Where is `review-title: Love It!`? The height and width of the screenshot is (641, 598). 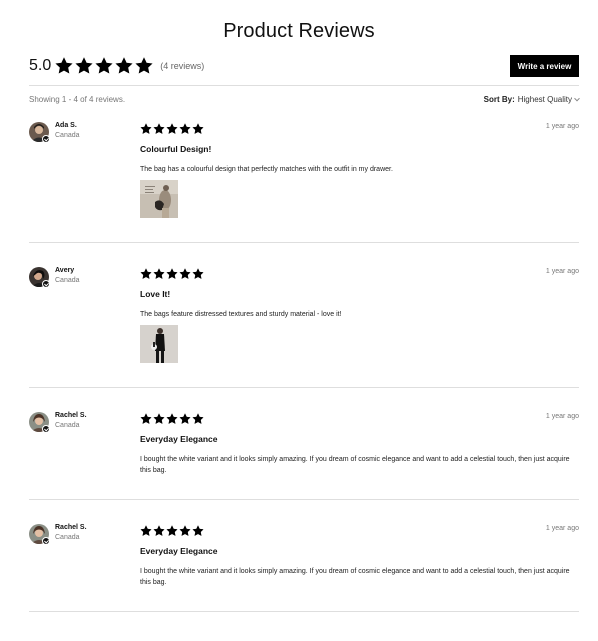
review-title: Love It! is located at coordinates (155, 294).